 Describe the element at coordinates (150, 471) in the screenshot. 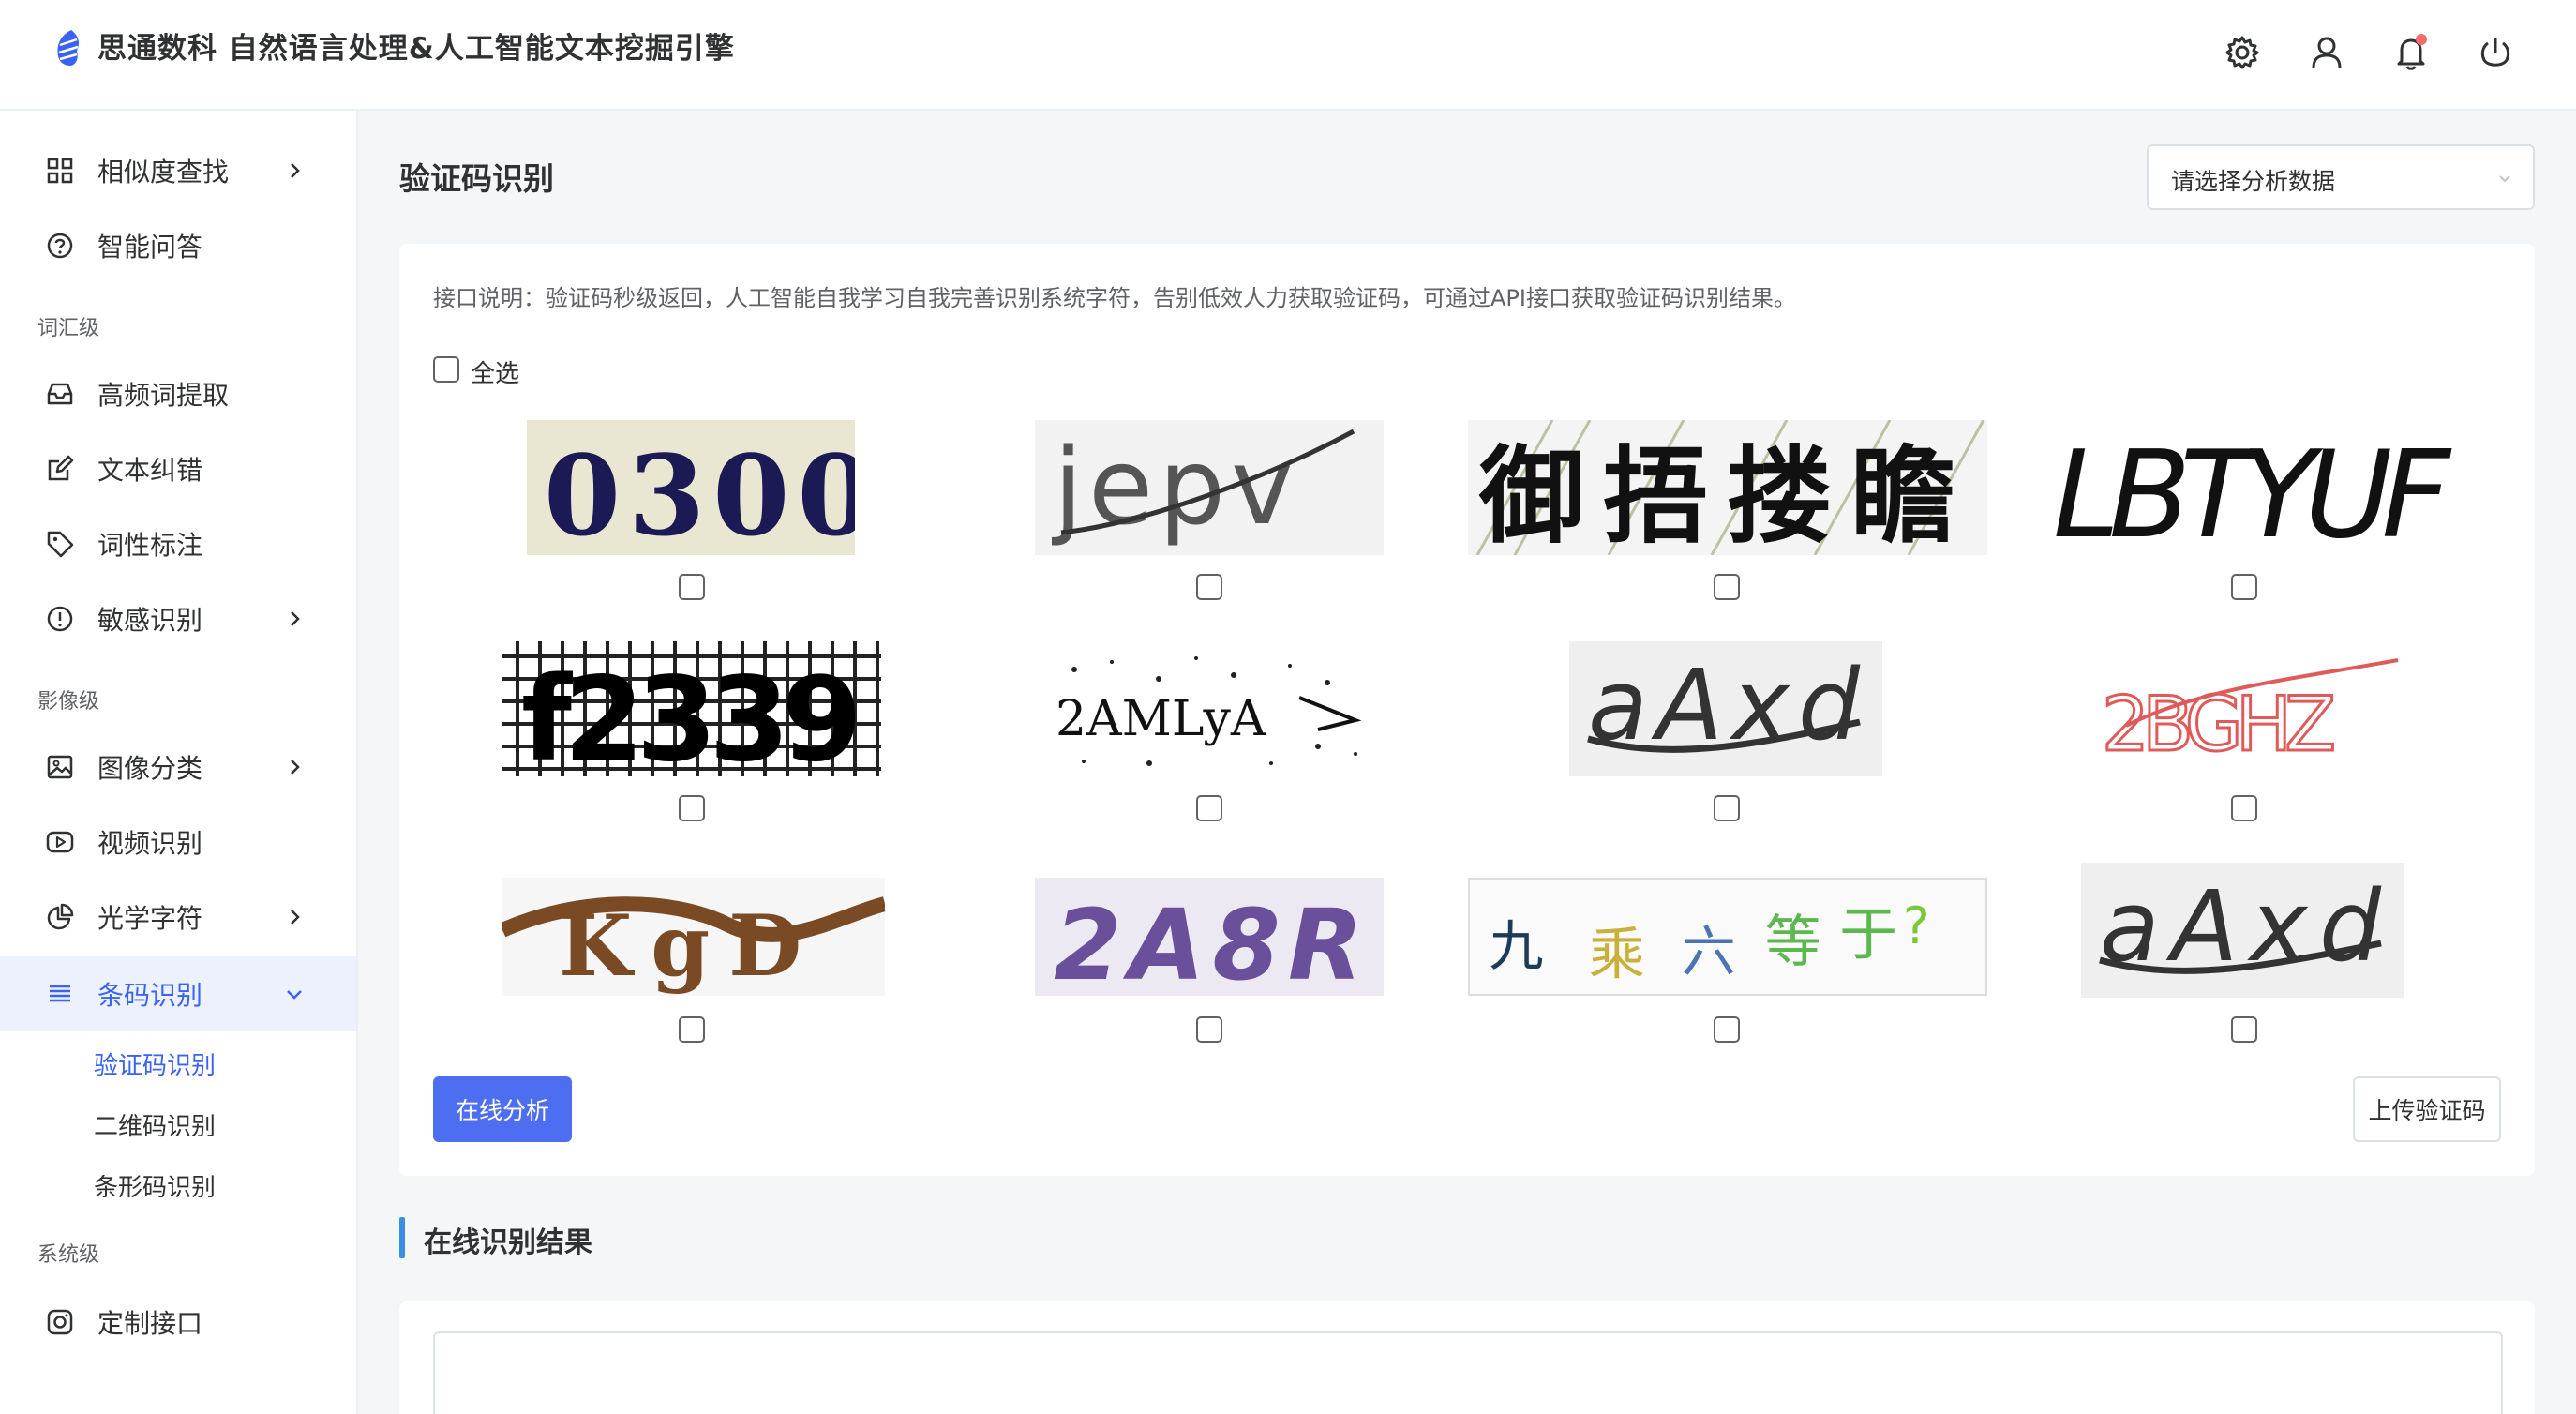

I see `sidebar-item-label: 文本纠错` at that location.